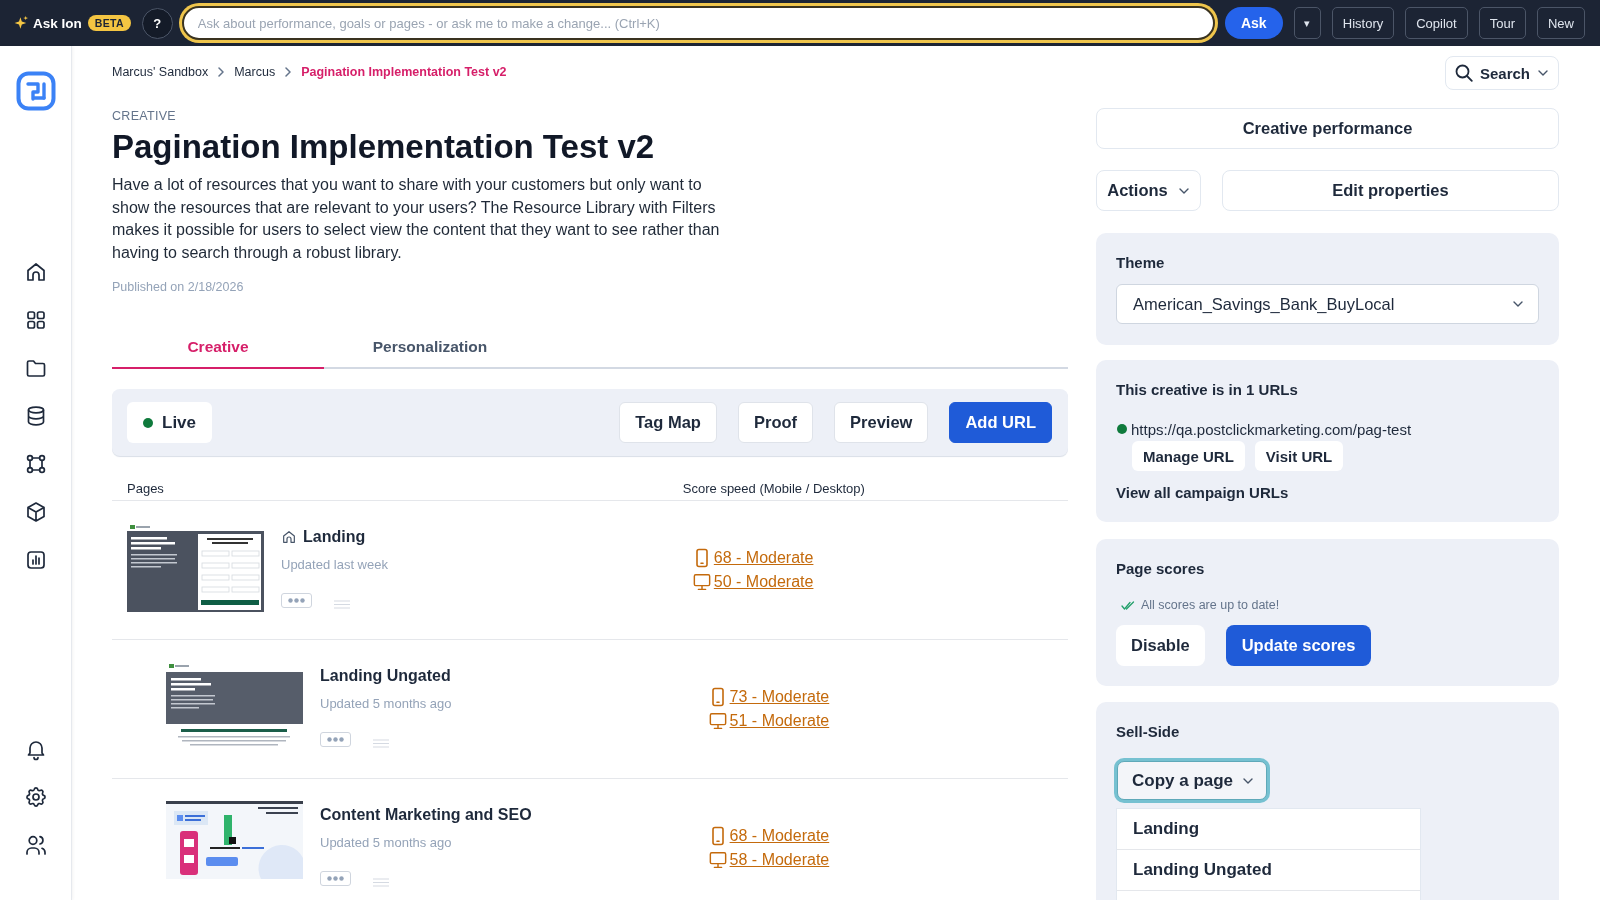  Describe the element at coordinates (1000, 422) in the screenshot. I see `add-url-button: Add URL` at that location.